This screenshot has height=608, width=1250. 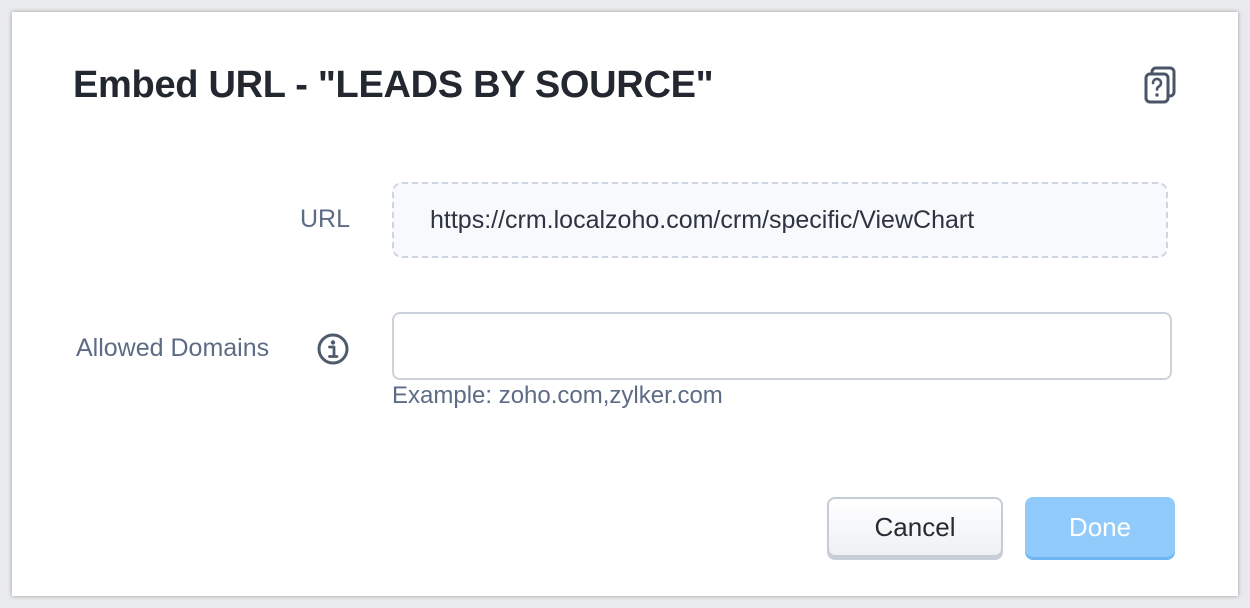 I want to click on done-button: Done, so click(x=1100, y=527).